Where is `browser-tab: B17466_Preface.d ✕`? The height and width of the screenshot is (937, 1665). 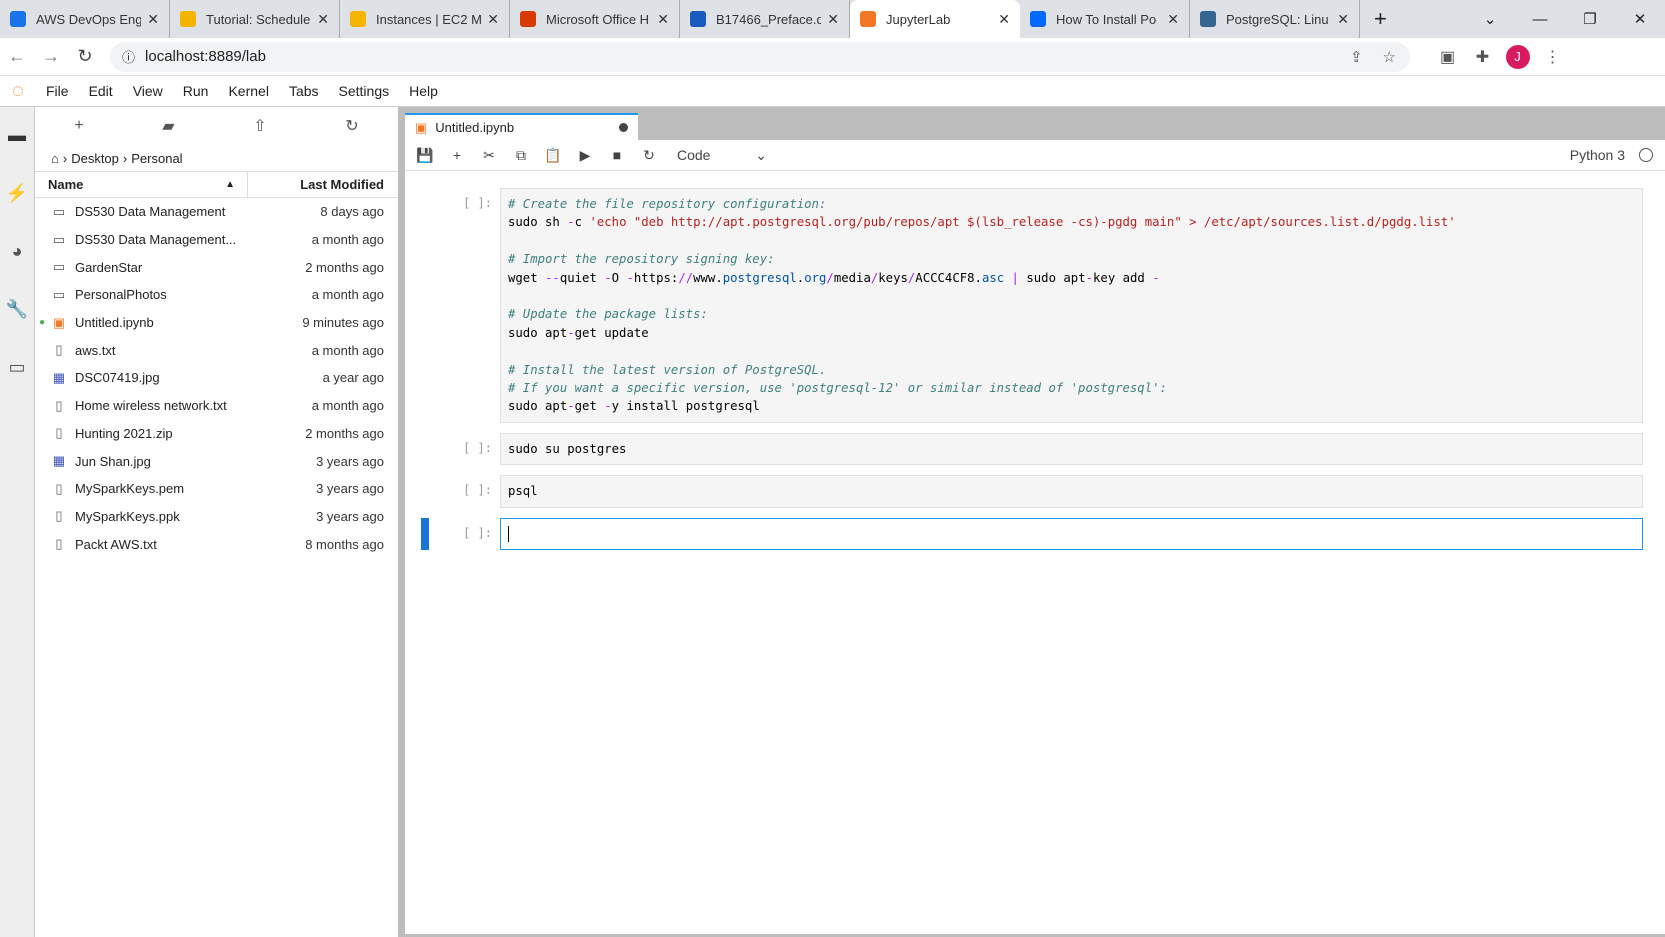 browser-tab: B17466_Preface.d ✕ is located at coordinates (765, 19).